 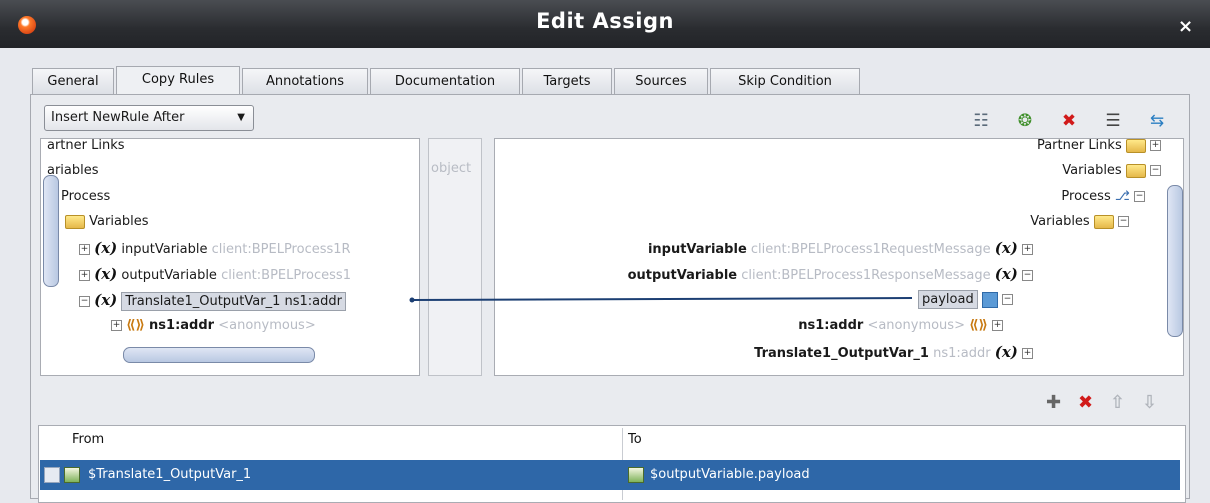 I want to click on row-handle-icon, so click(x=52, y=475).